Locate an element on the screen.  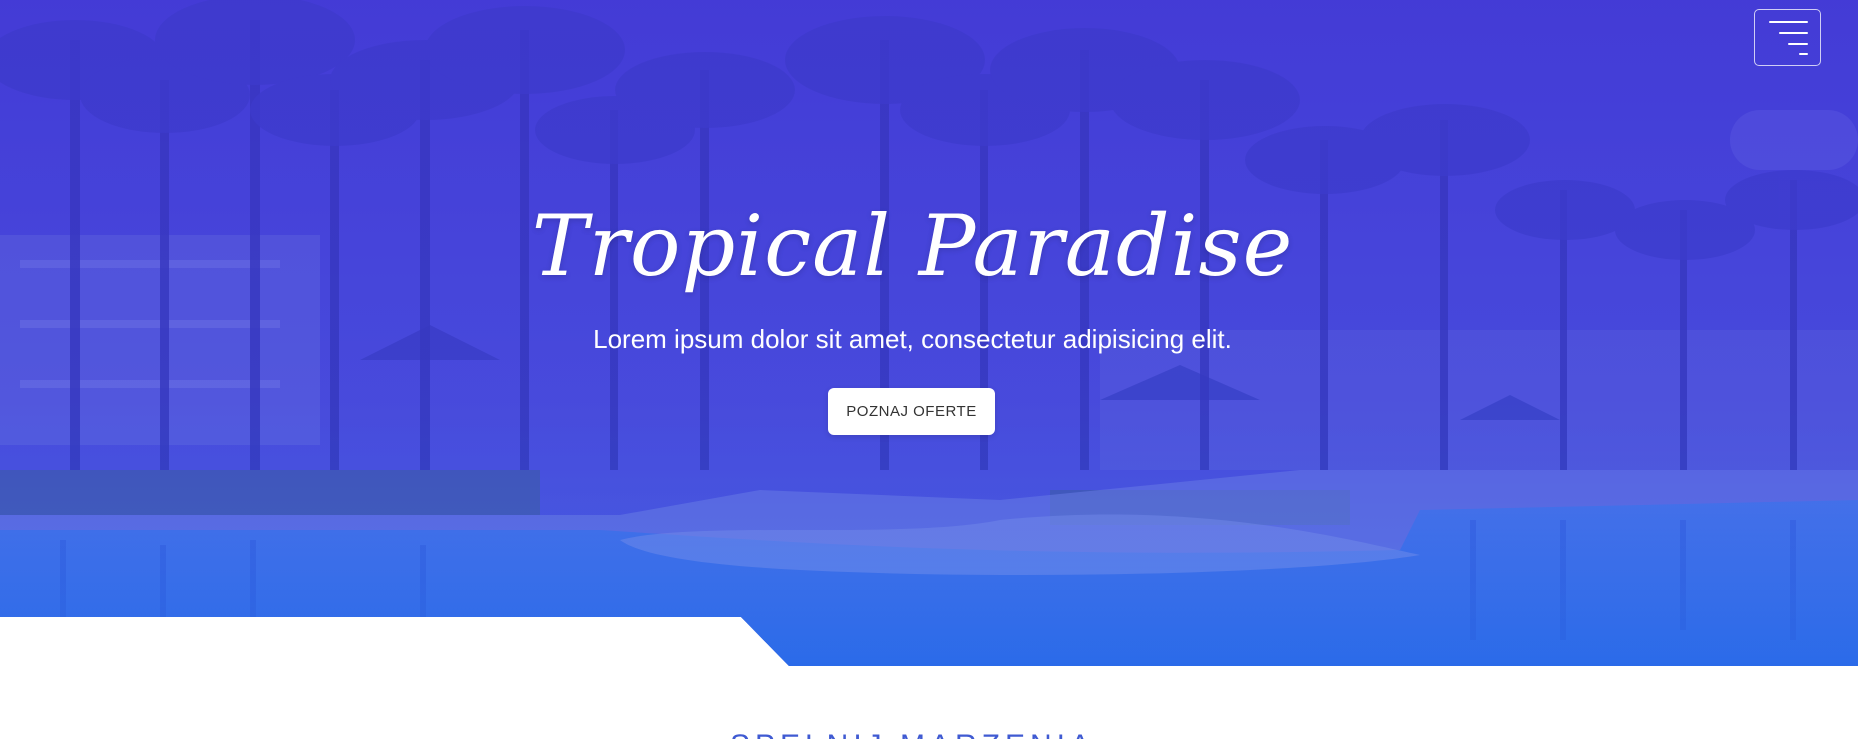
poznaj-oferte-button: POZNAJ OFERTE is located at coordinates (911, 411).